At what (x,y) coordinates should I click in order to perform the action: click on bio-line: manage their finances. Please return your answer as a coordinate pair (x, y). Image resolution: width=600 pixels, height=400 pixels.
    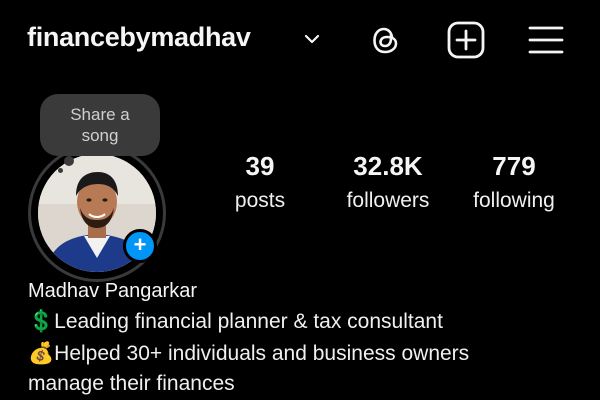
    Looking at the image, I should click on (131, 383).